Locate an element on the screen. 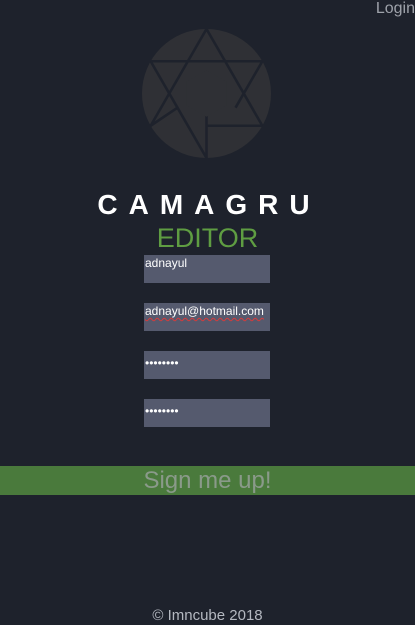 Image resolution: width=415 pixels, height=625 pixels. login-link: Login is located at coordinates (395, 9).